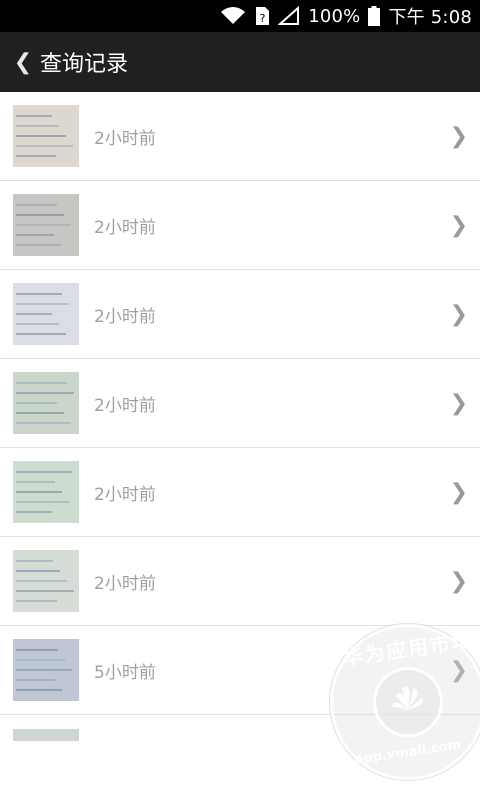 The width and height of the screenshot is (480, 800). Describe the element at coordinates (289, 16) in the screenshot. I see `signal-icon` at that location.